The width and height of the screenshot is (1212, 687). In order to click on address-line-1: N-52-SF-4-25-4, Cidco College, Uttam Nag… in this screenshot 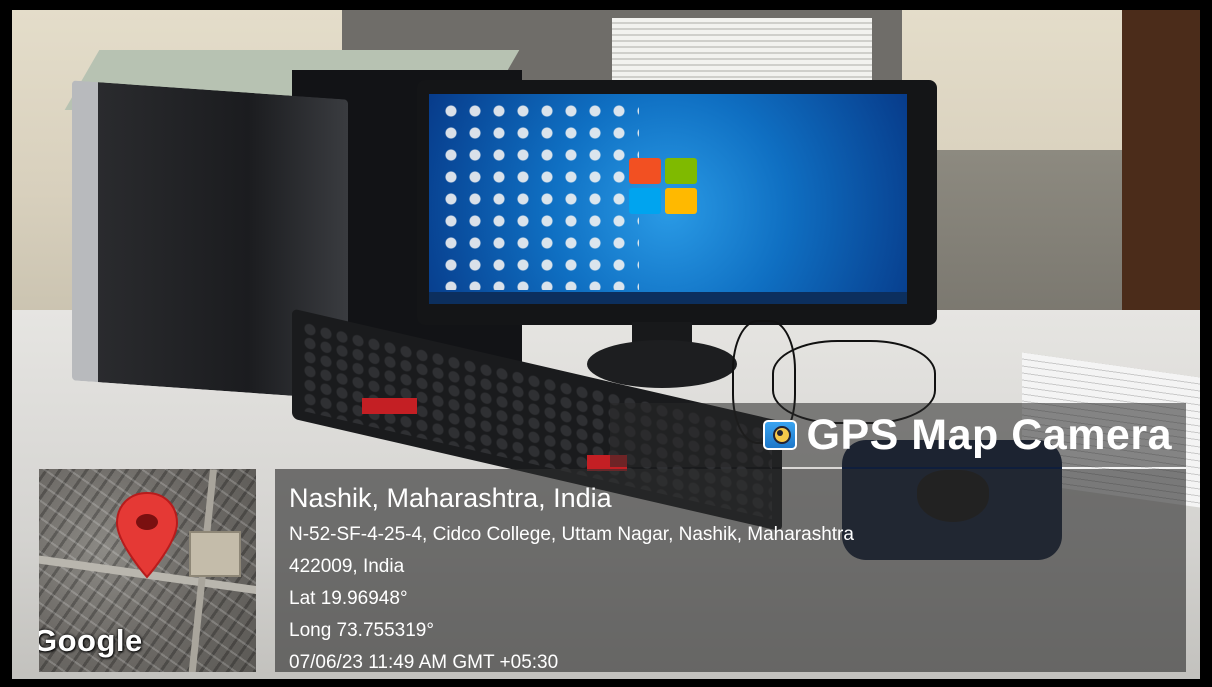, I will do `click(571, 534)`.